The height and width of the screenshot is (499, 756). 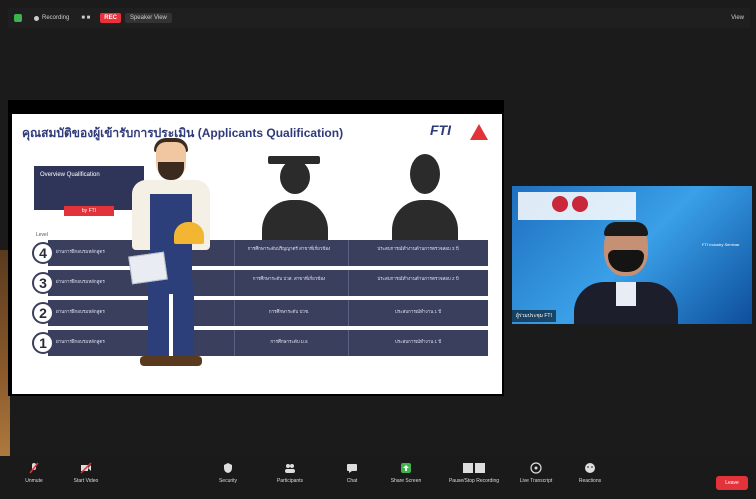 What do you see at coordinates (34, 481) in the screenshot?
I see `unmute-label: Unmute` at bounding box center [34, 481].